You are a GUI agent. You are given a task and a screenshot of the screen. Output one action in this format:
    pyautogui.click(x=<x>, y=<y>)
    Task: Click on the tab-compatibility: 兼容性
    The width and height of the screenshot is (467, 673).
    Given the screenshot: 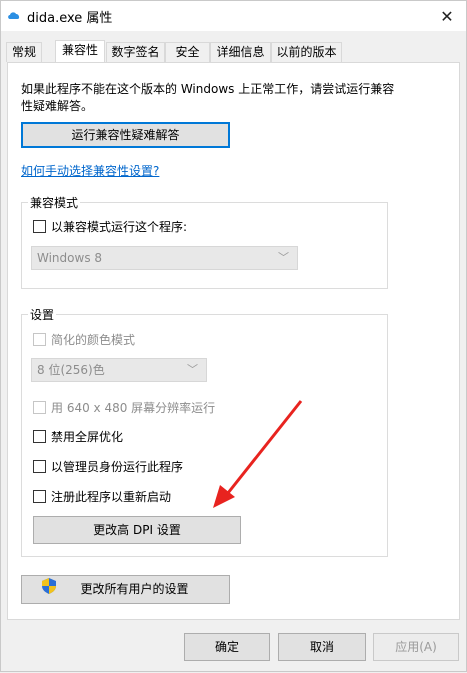 What is the action you would take?
    pyautogui.click(x=80, y=51)
    